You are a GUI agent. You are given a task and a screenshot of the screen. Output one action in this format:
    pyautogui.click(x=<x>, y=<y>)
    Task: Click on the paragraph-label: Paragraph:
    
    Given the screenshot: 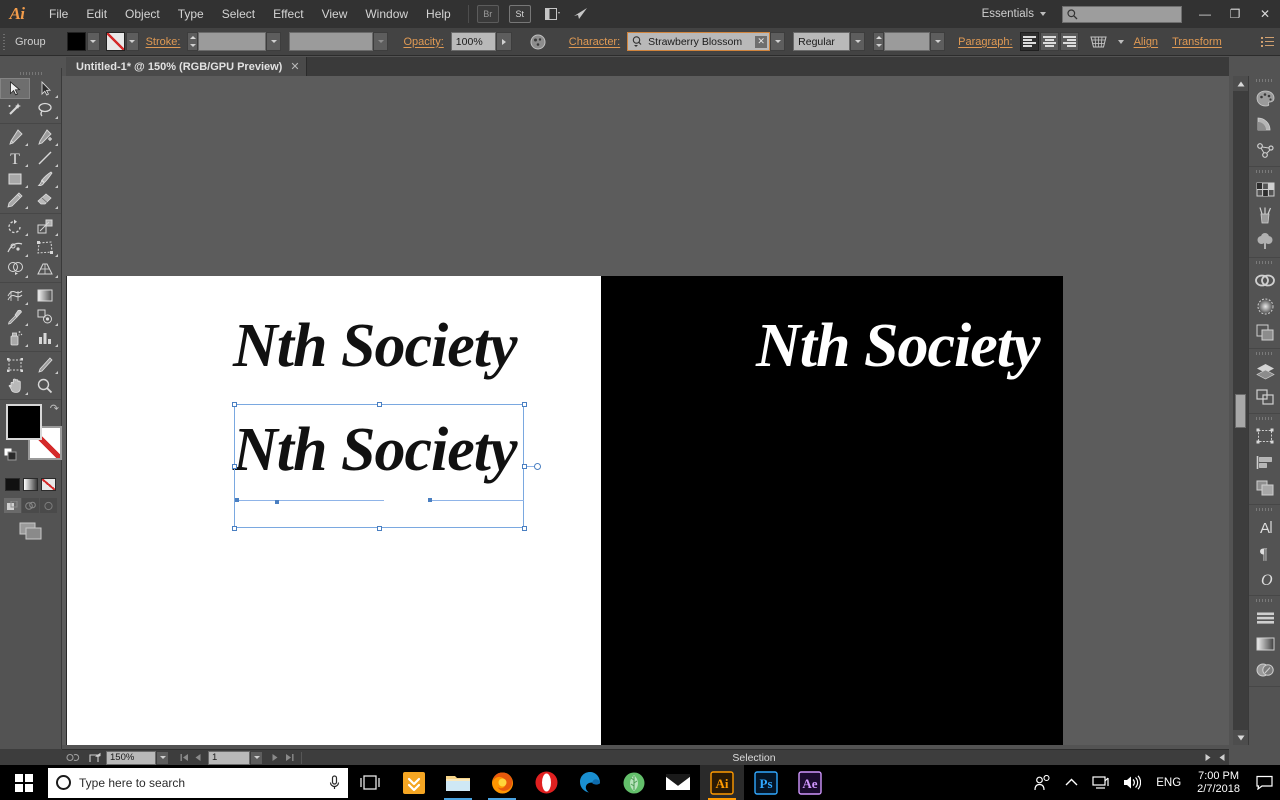 What is the action you would take?
    pyautogui.click(x=985, y=42)
    